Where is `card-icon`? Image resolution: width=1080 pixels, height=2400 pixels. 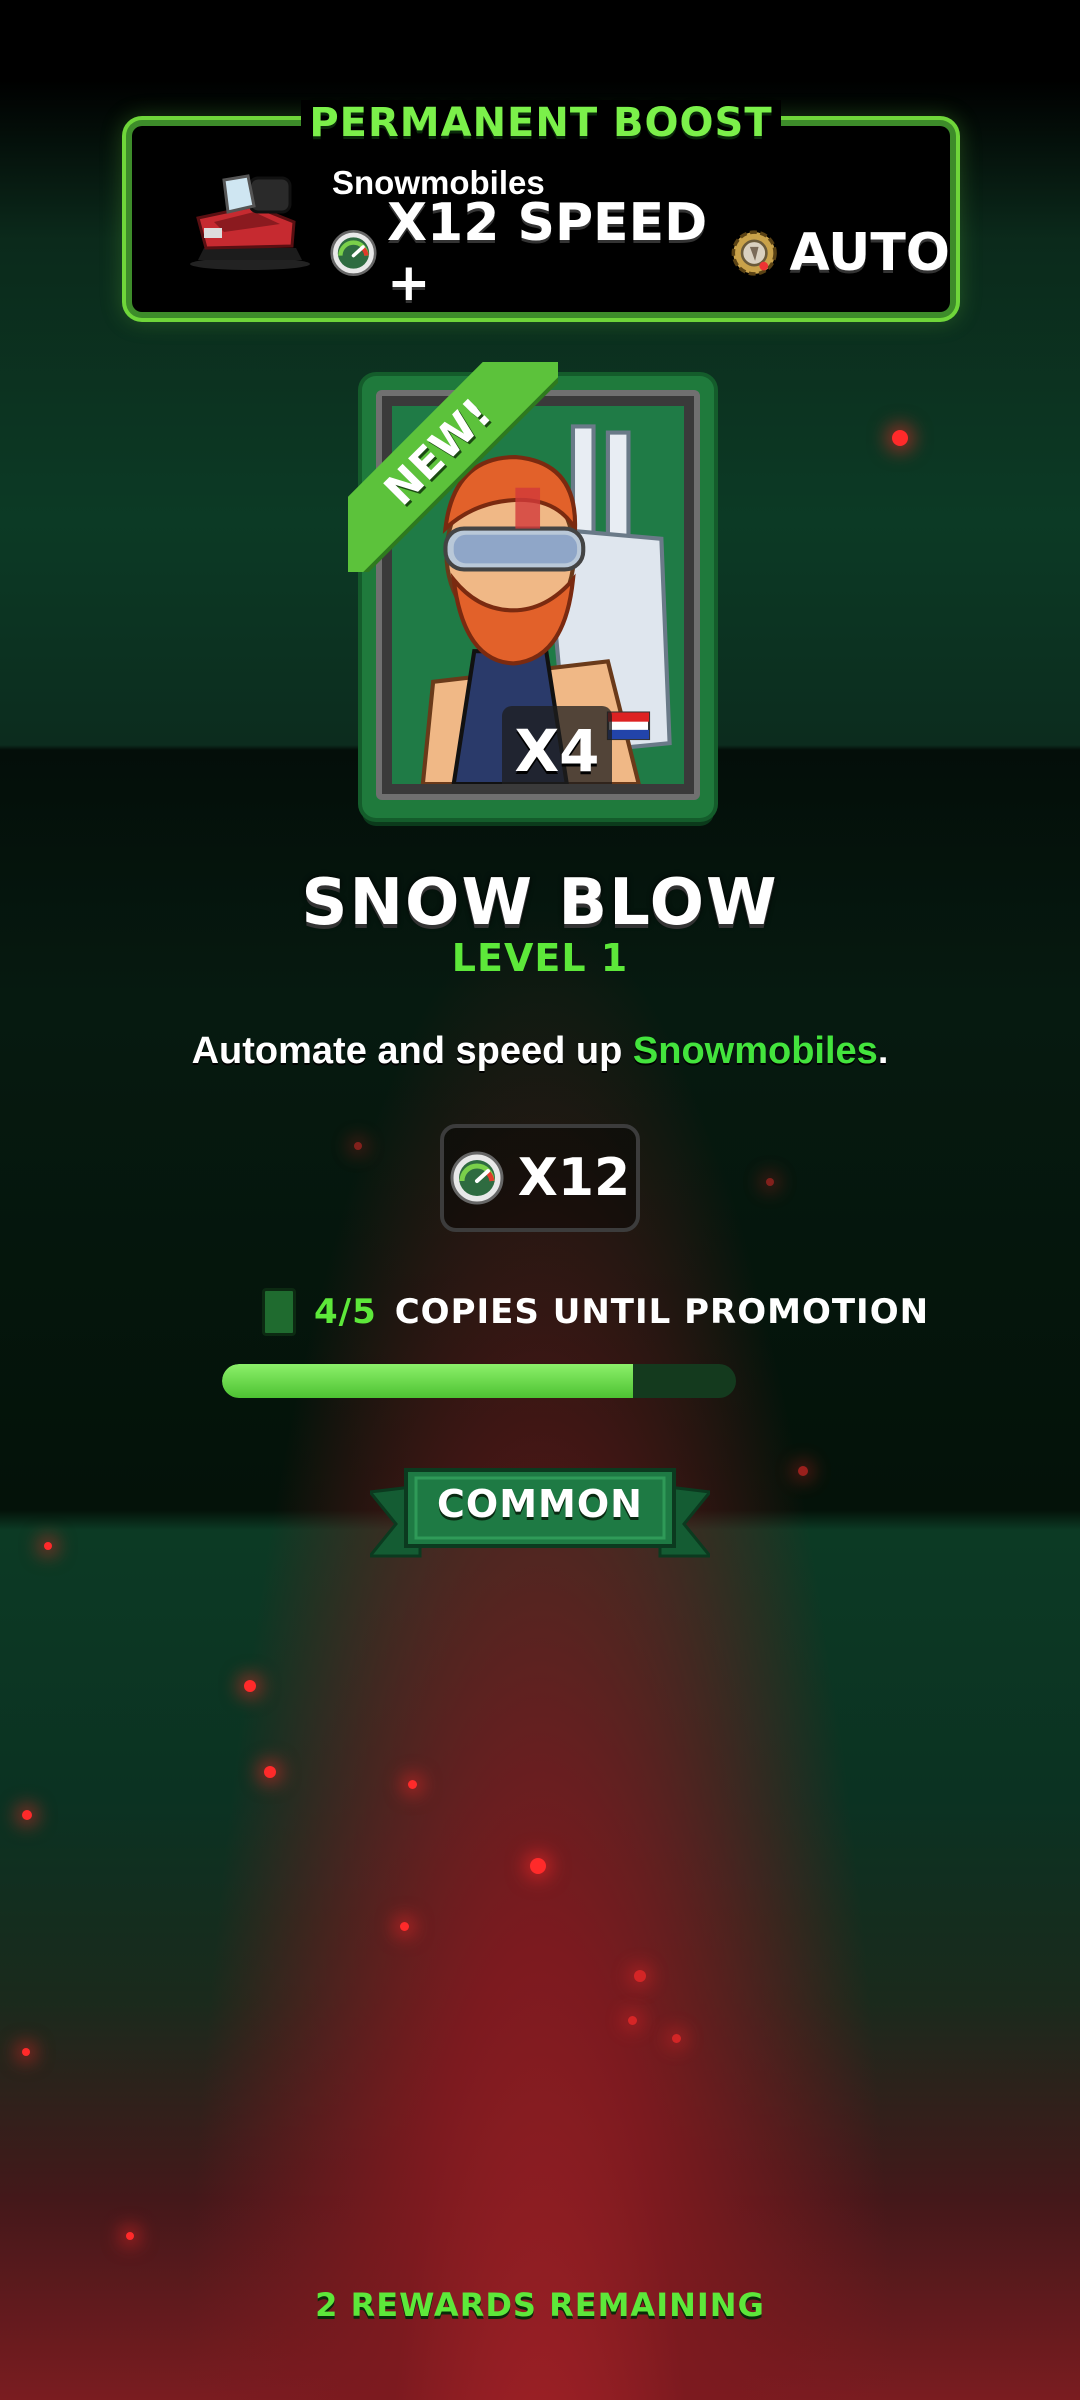
card-icon is located at coordinates (279, 1312).